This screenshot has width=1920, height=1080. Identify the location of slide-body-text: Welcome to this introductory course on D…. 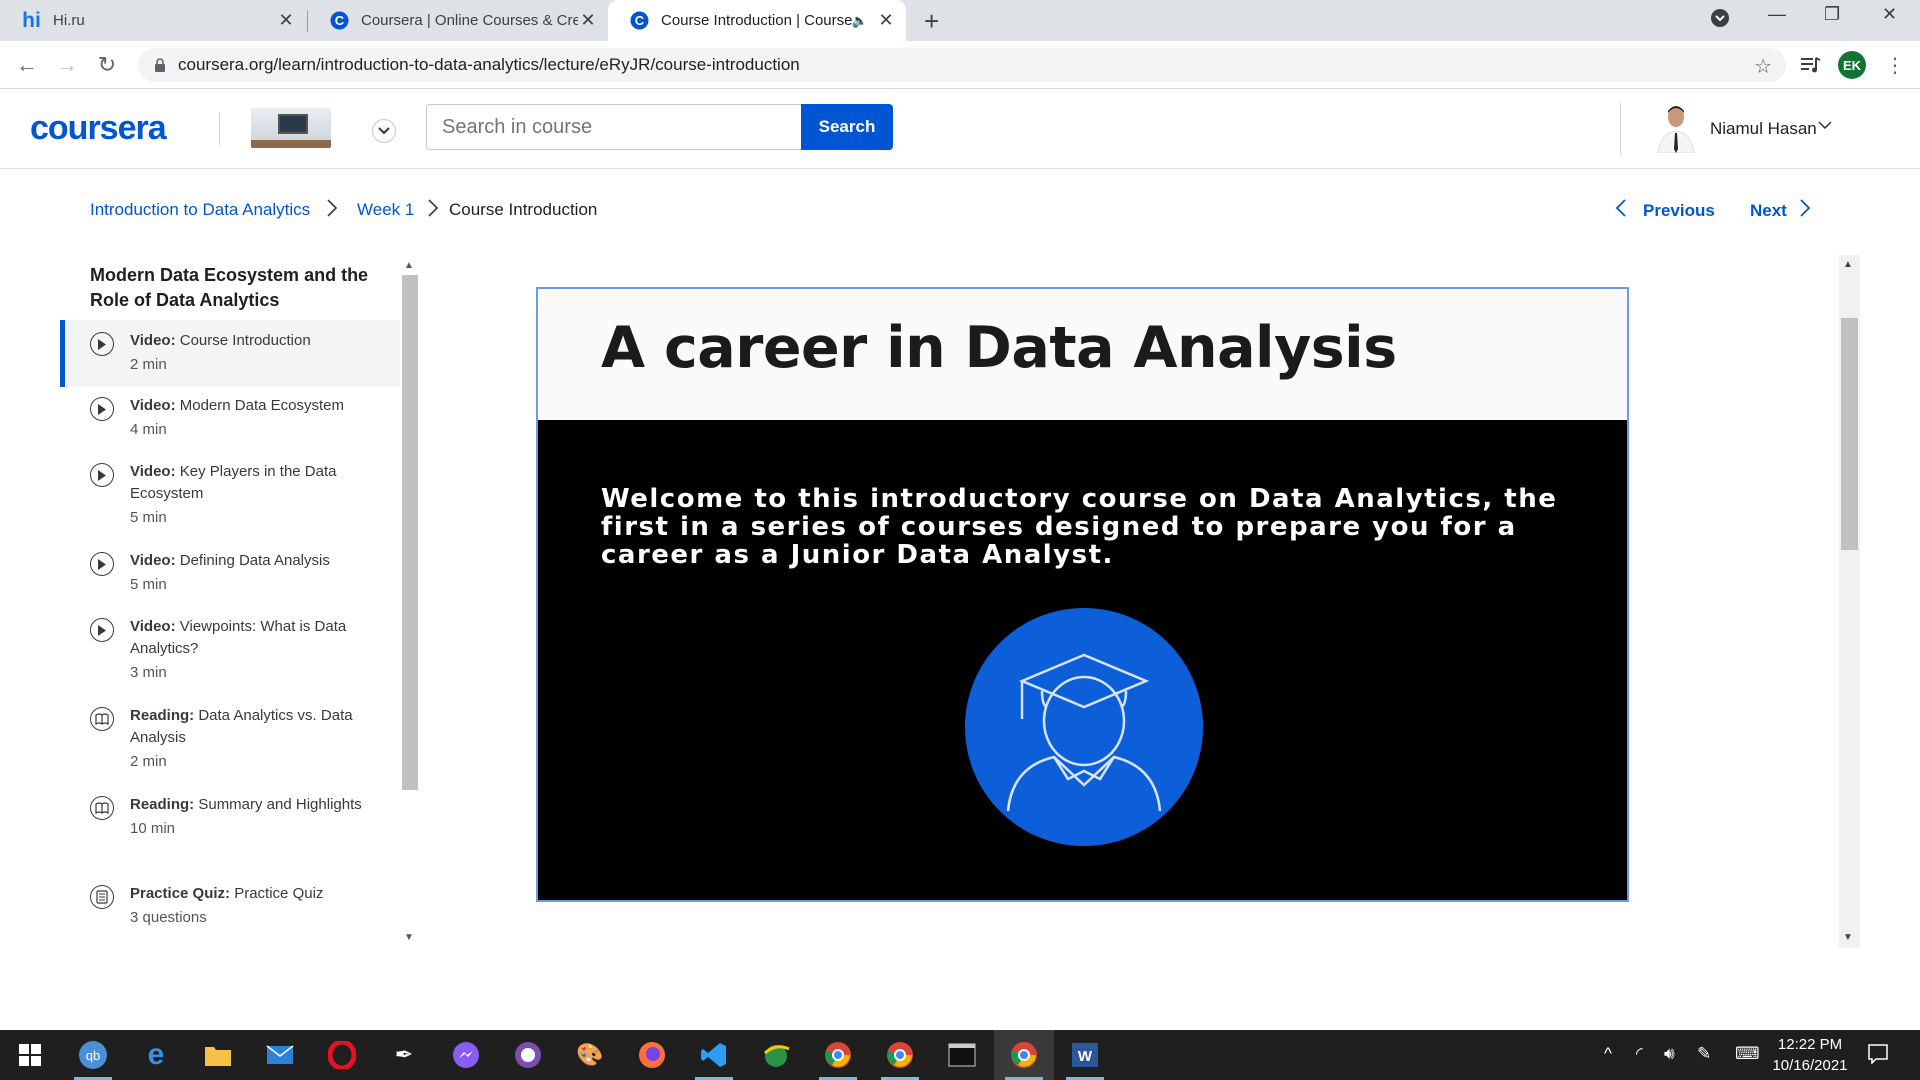
(1079, 527).